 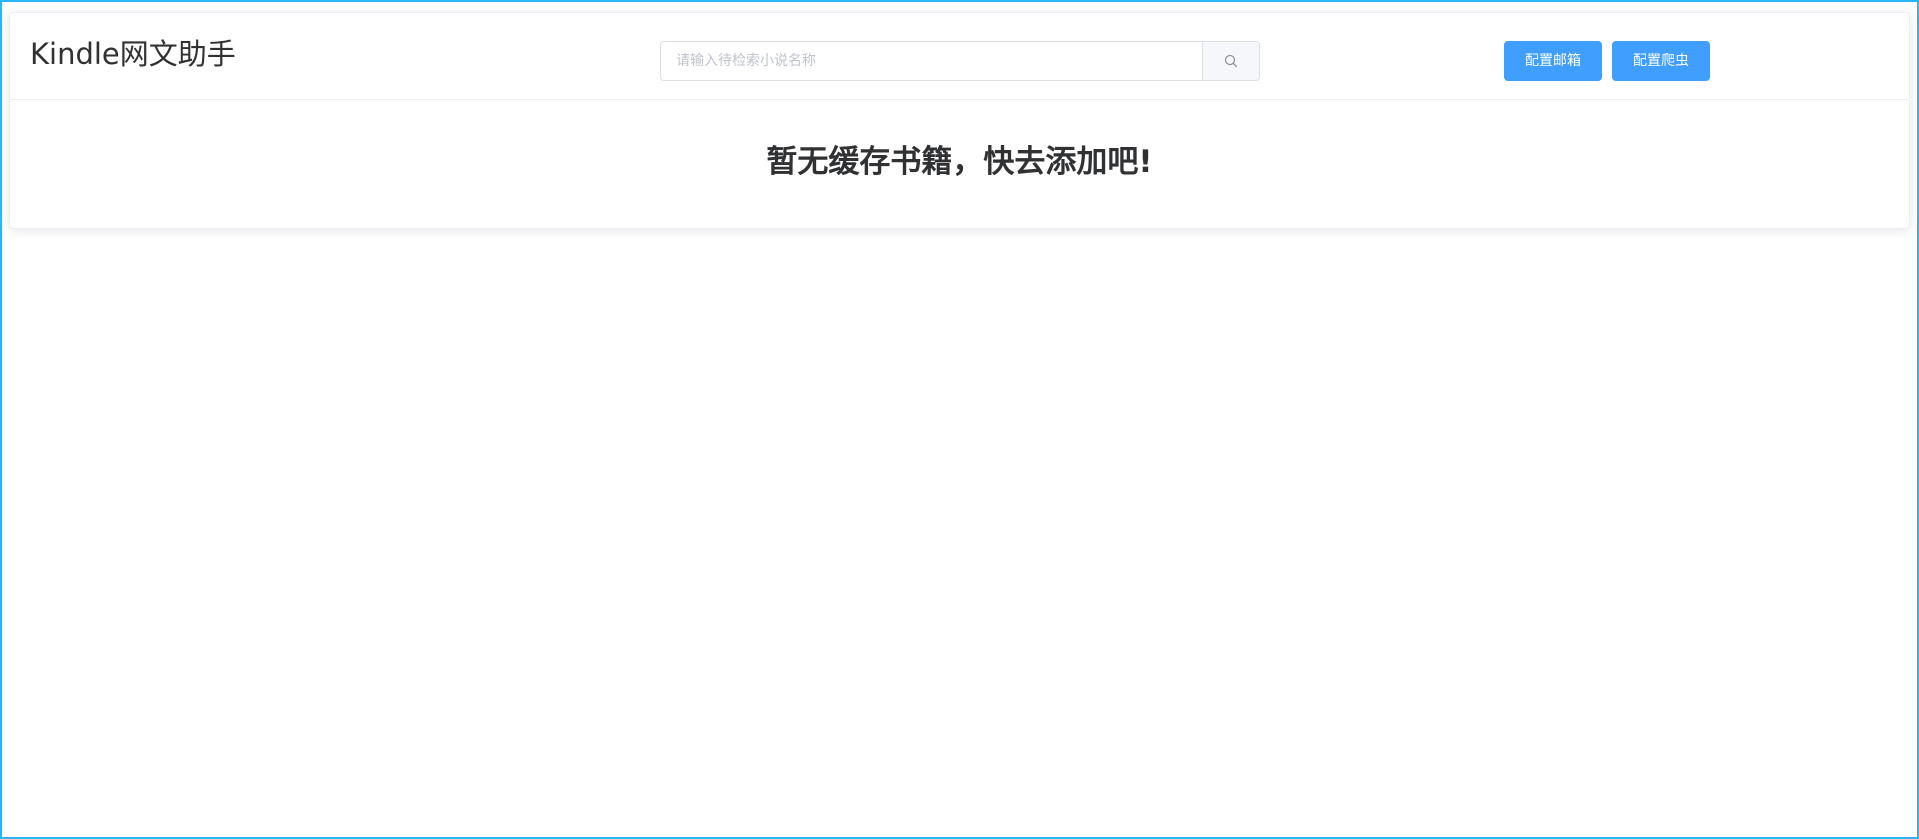 What do you see at coordinates (931, 61) in the screenshot?
I see `search-input` at bounding box center [931, 61].